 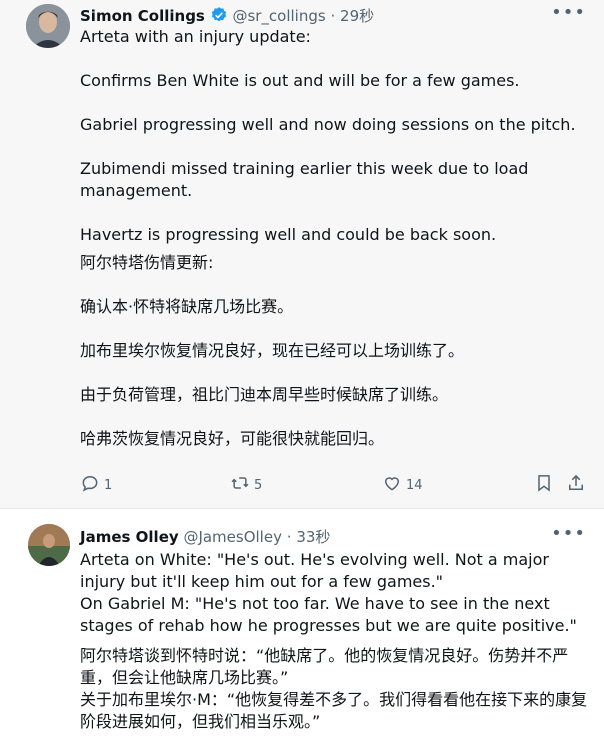 I want to click on text-line: 确认本·怀特将缺席几场比赛。, so click(x=187, y=306).